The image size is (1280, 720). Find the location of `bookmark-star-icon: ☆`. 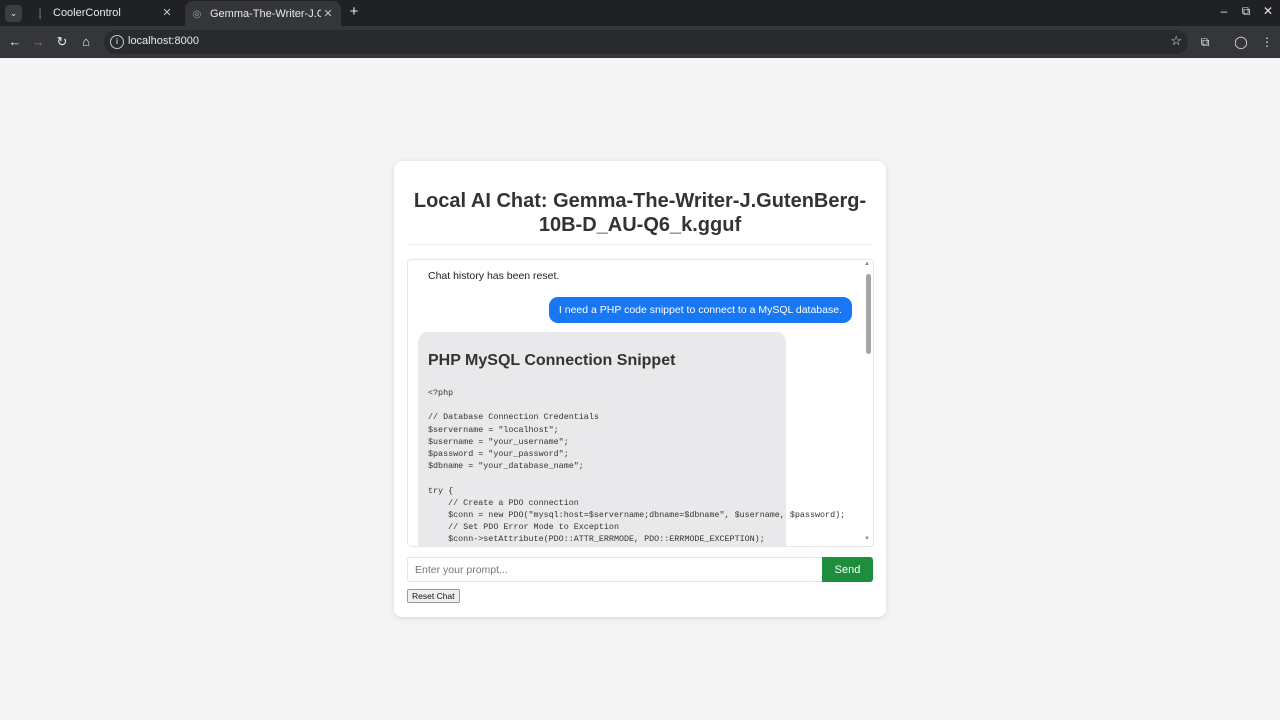

bookmark-star-icon: ☆ is located at coordinates (1176, 41).